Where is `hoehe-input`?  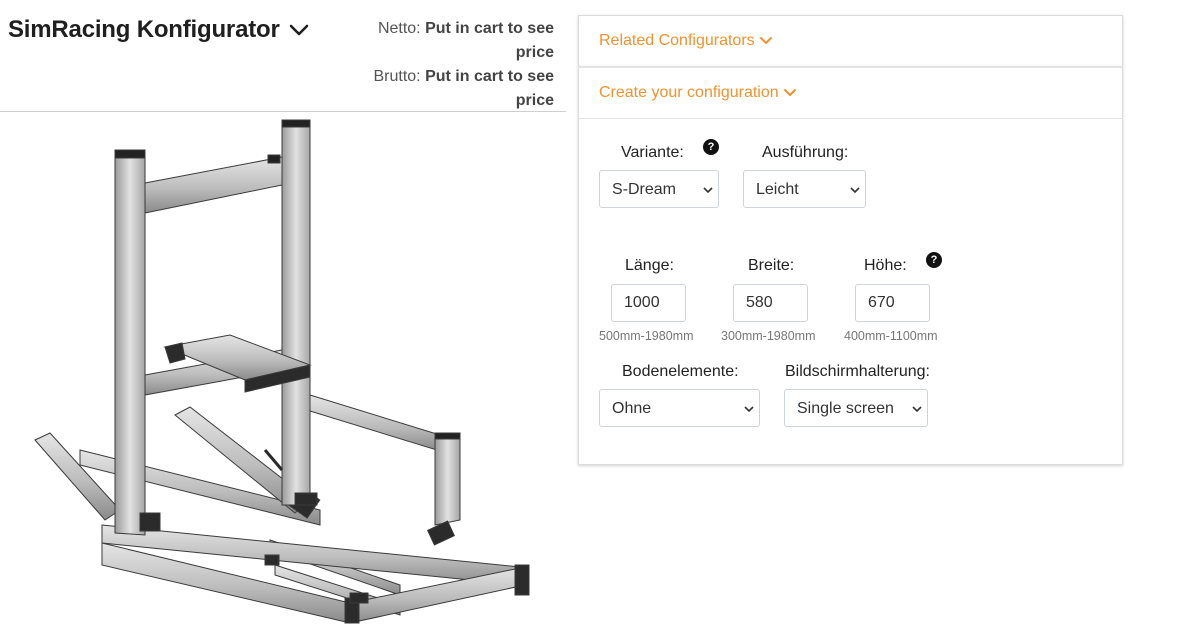 hoehe-input is located at coordinates (892, 303).